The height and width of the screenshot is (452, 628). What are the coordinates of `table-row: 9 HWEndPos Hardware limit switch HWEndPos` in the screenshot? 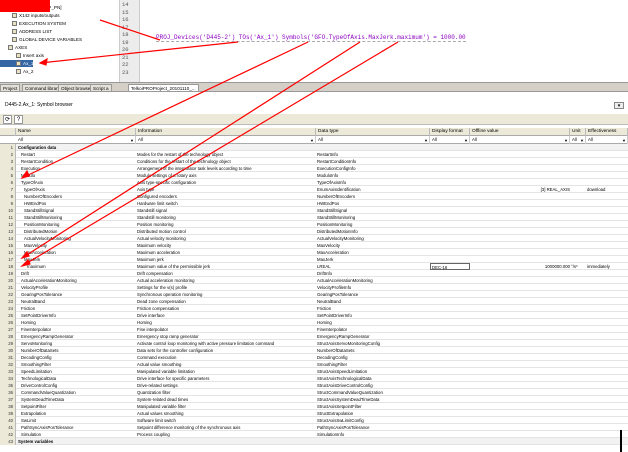 It's located at (314, 203).